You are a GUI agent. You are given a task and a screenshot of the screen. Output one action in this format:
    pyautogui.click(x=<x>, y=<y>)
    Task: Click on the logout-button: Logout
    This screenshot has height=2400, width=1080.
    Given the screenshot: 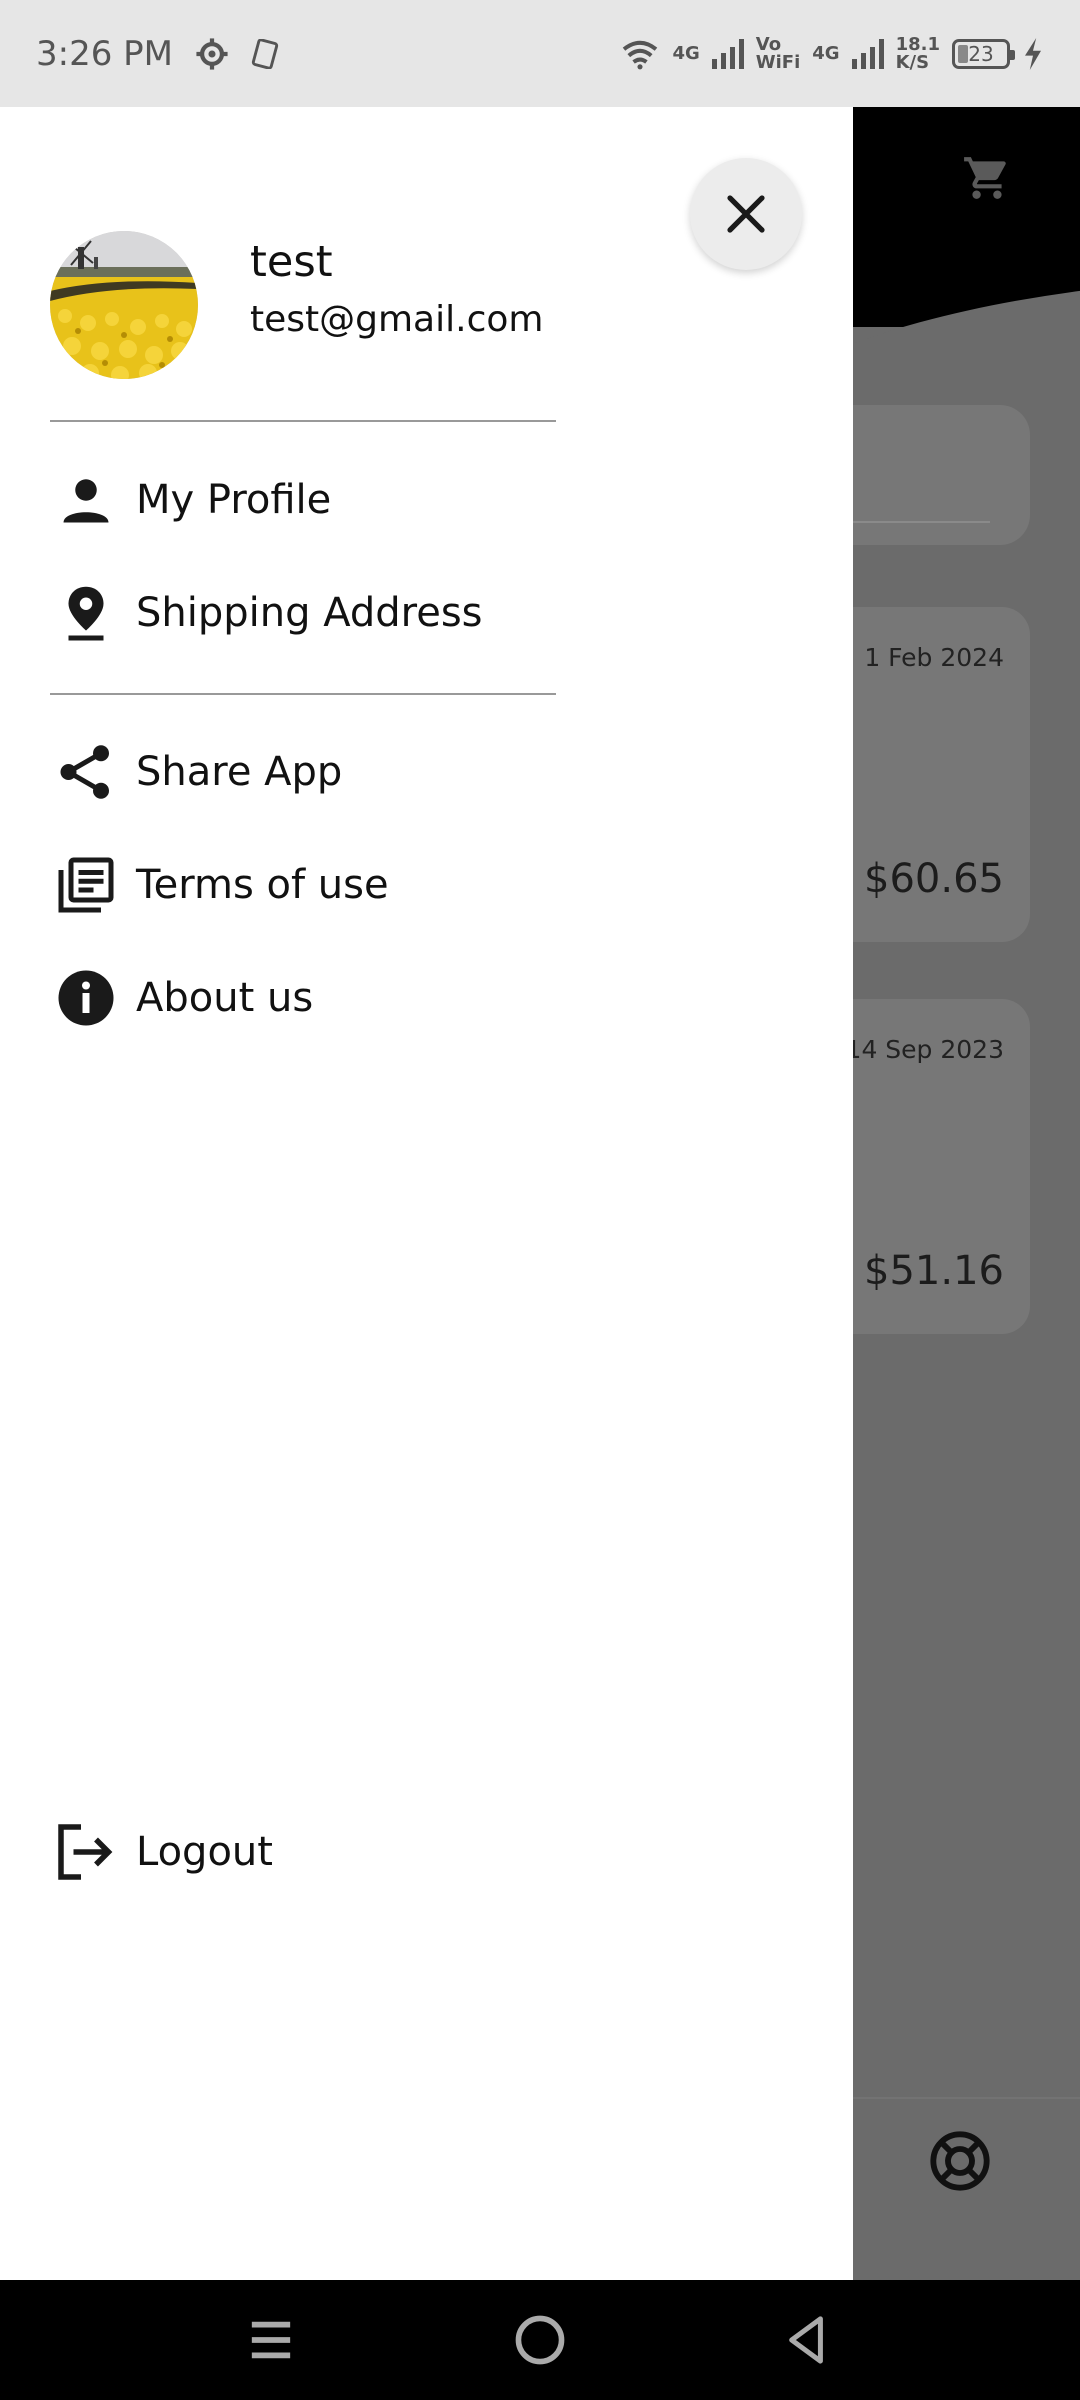 What is the action you would take?
    pyautogui.click(x=161, y=1852)
    